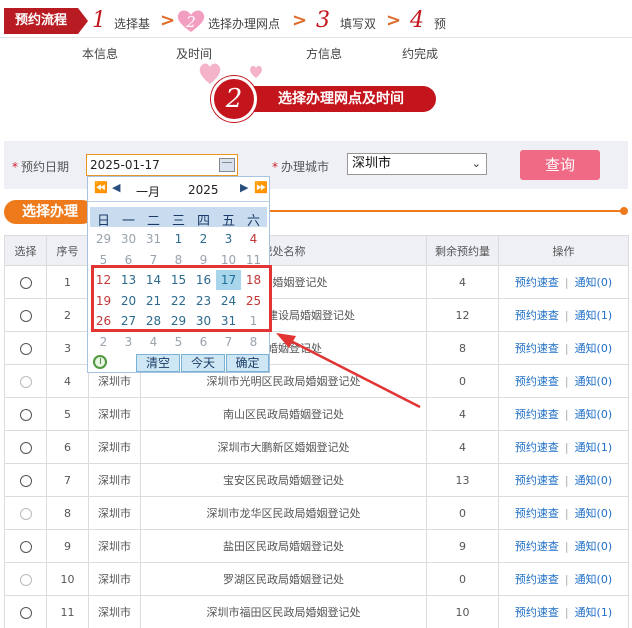  I want to click on step-4-number: 4, so click(417, 20).